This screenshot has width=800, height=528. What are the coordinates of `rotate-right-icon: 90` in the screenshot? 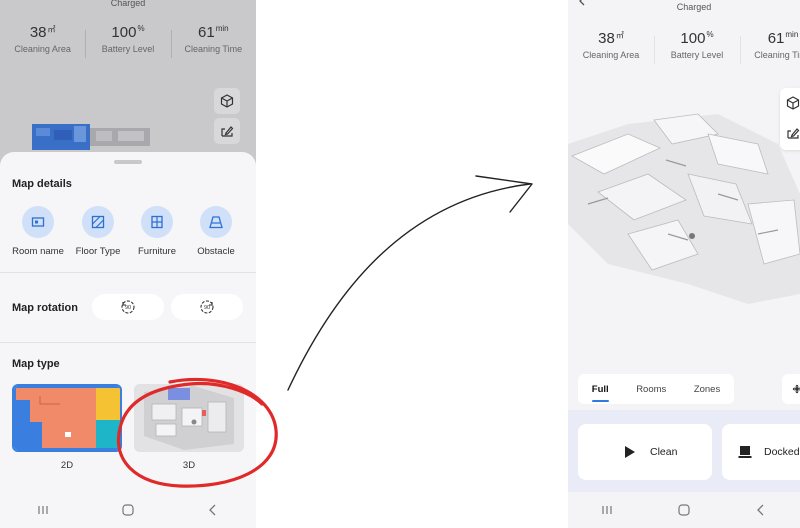 It's located at (207, 307).